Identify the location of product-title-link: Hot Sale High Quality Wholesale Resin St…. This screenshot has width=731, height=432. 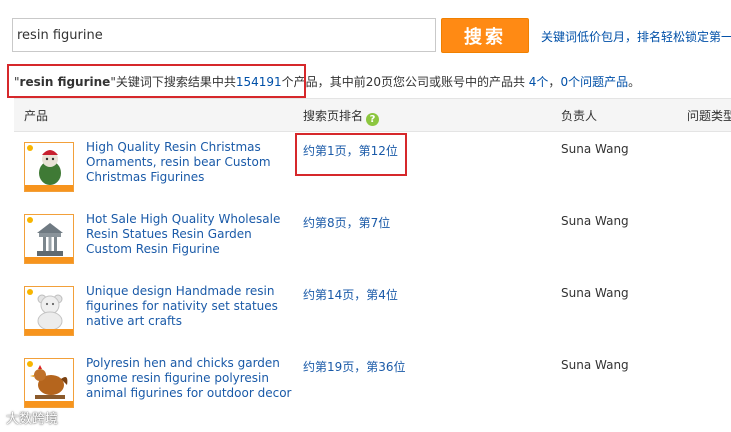
(193, 234).